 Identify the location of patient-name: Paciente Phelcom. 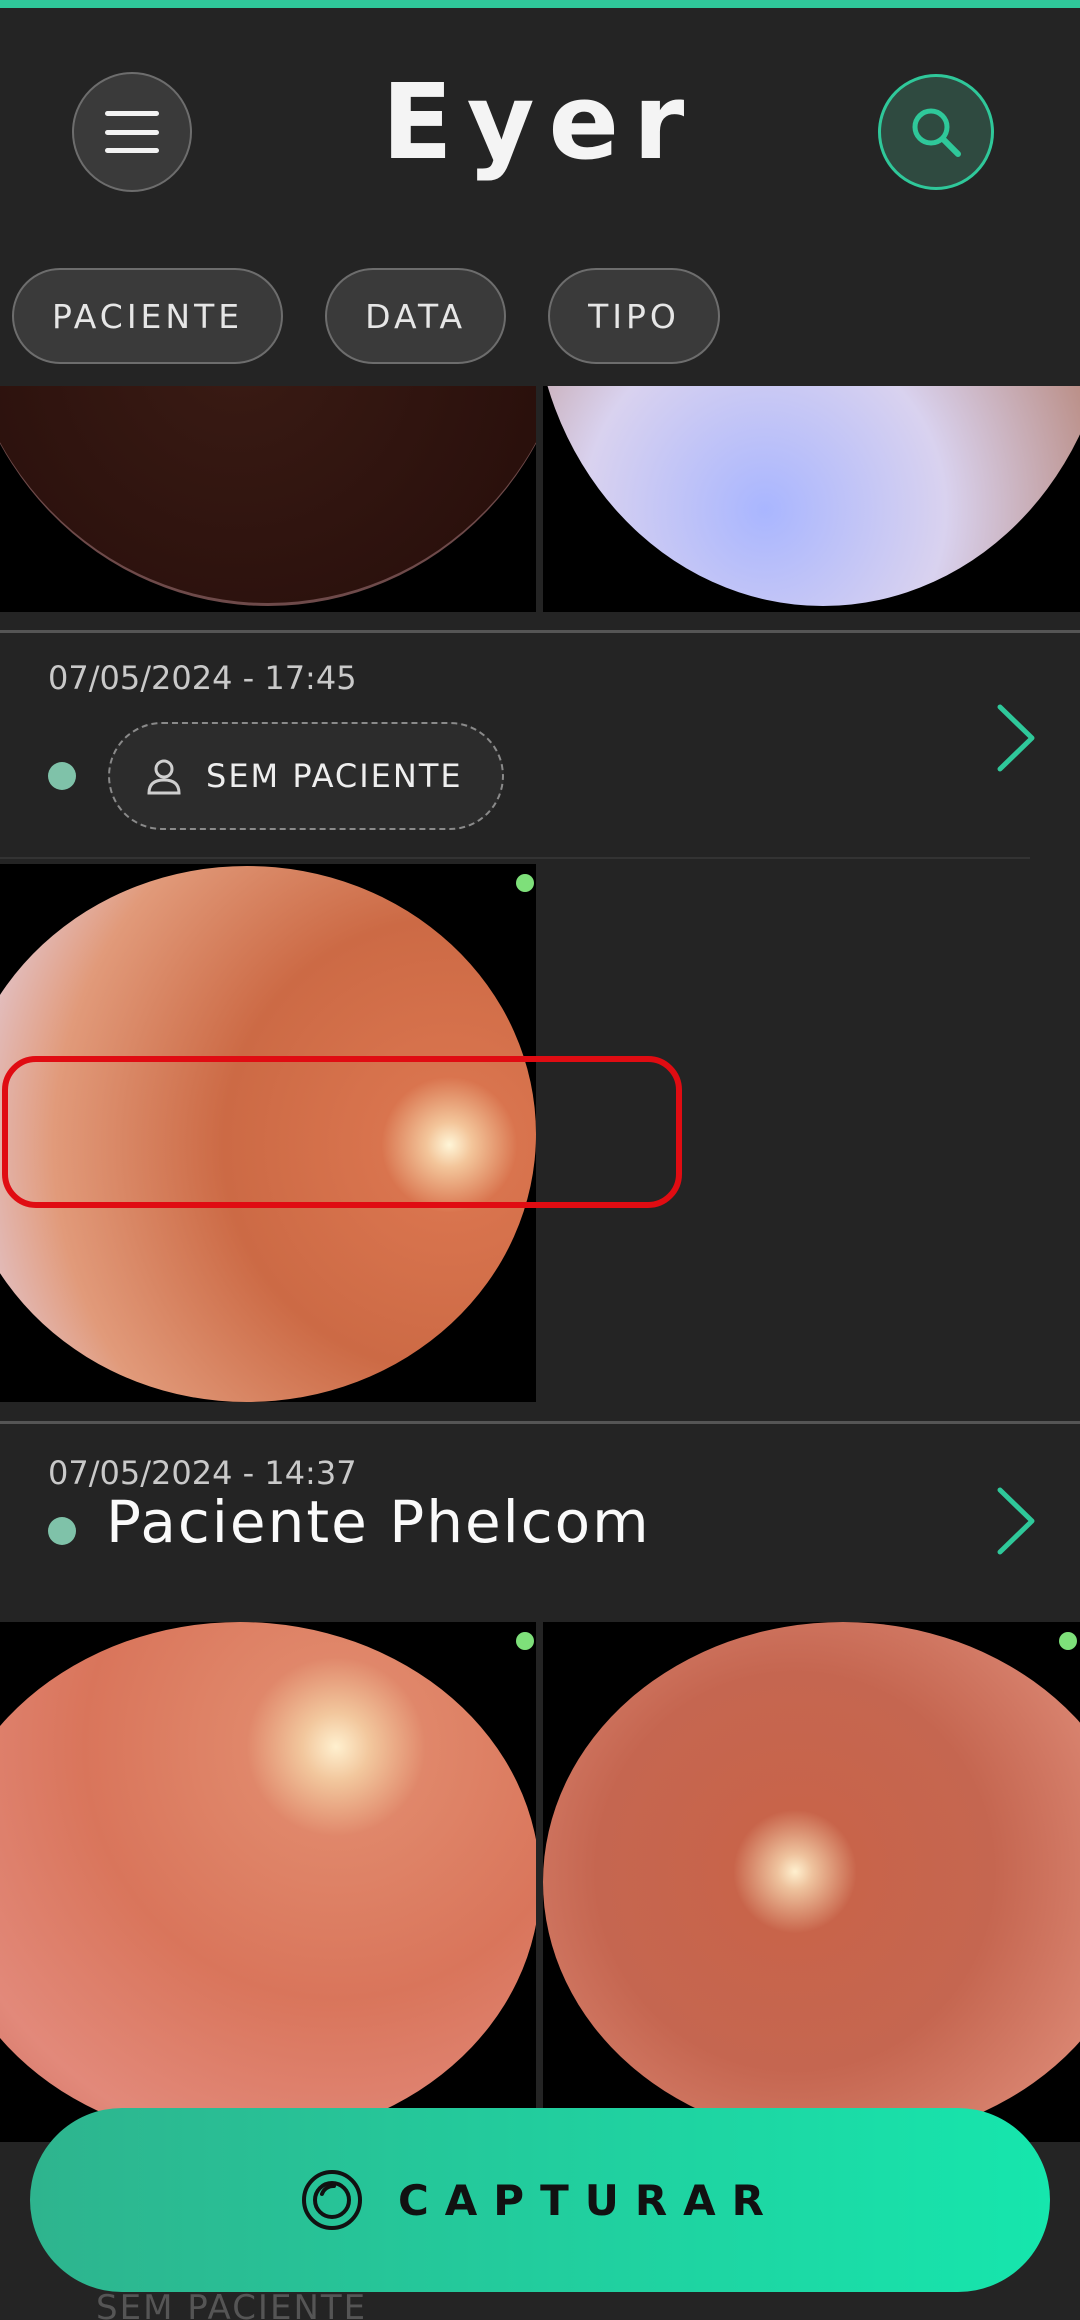
(378, 1522).